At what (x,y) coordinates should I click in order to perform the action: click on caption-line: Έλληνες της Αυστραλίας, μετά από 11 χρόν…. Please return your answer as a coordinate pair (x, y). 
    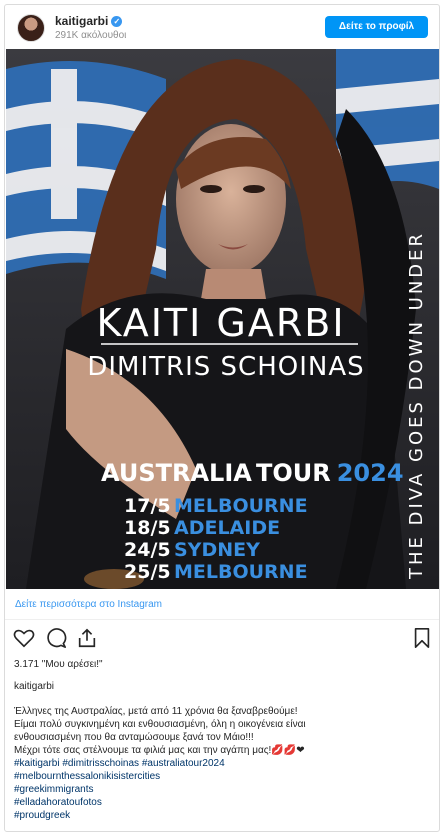
    Looking at the image, I should click on (156, 711).